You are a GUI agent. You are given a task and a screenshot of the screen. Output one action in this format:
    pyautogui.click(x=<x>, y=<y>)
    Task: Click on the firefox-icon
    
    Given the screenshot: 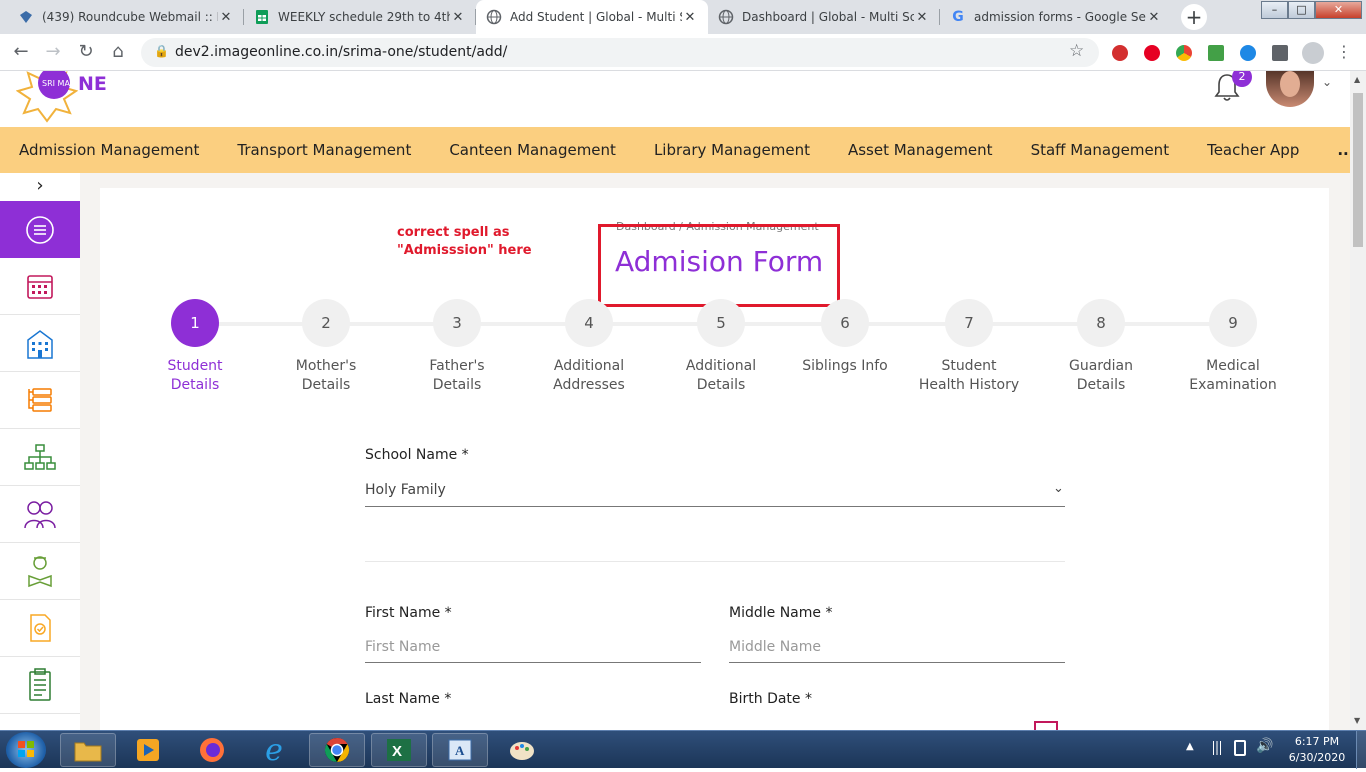 What is the action you would take?
    pyautogui.click(x=212, y=750)
    